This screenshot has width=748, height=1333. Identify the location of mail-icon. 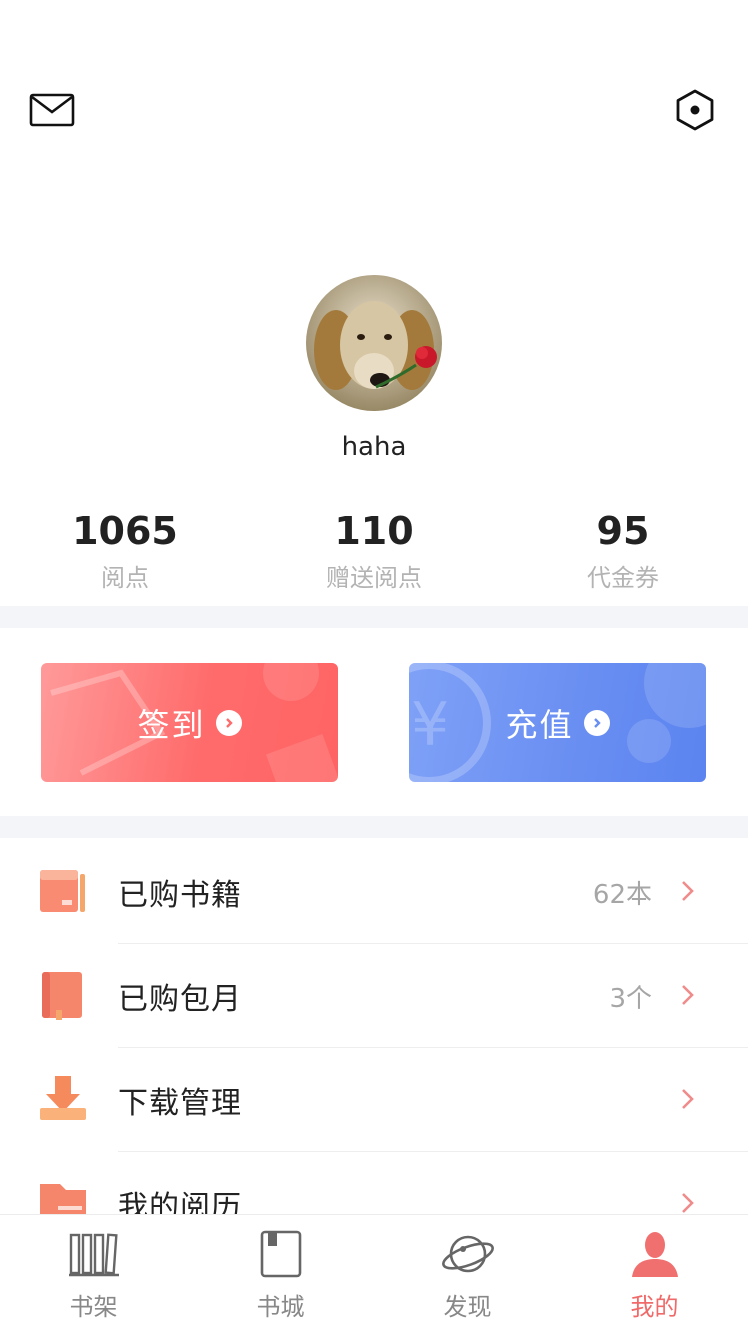
(52, 110).